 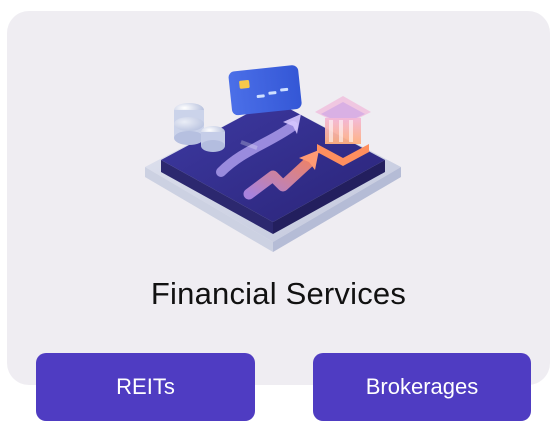 I want to click on tag-brokerages-label: Brokerages, so click(x=422, y=386).